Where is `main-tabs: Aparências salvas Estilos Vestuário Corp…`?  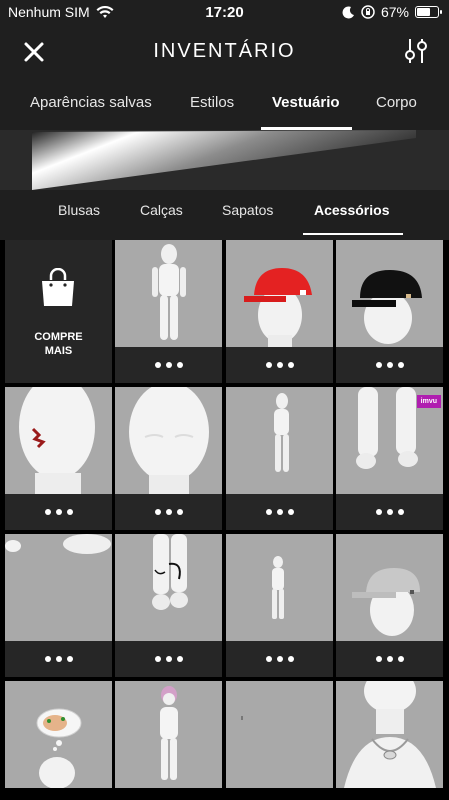 main-tabs: Aparências salvas Estilos Vestuário Corp… is located at coordinates (224, 110).